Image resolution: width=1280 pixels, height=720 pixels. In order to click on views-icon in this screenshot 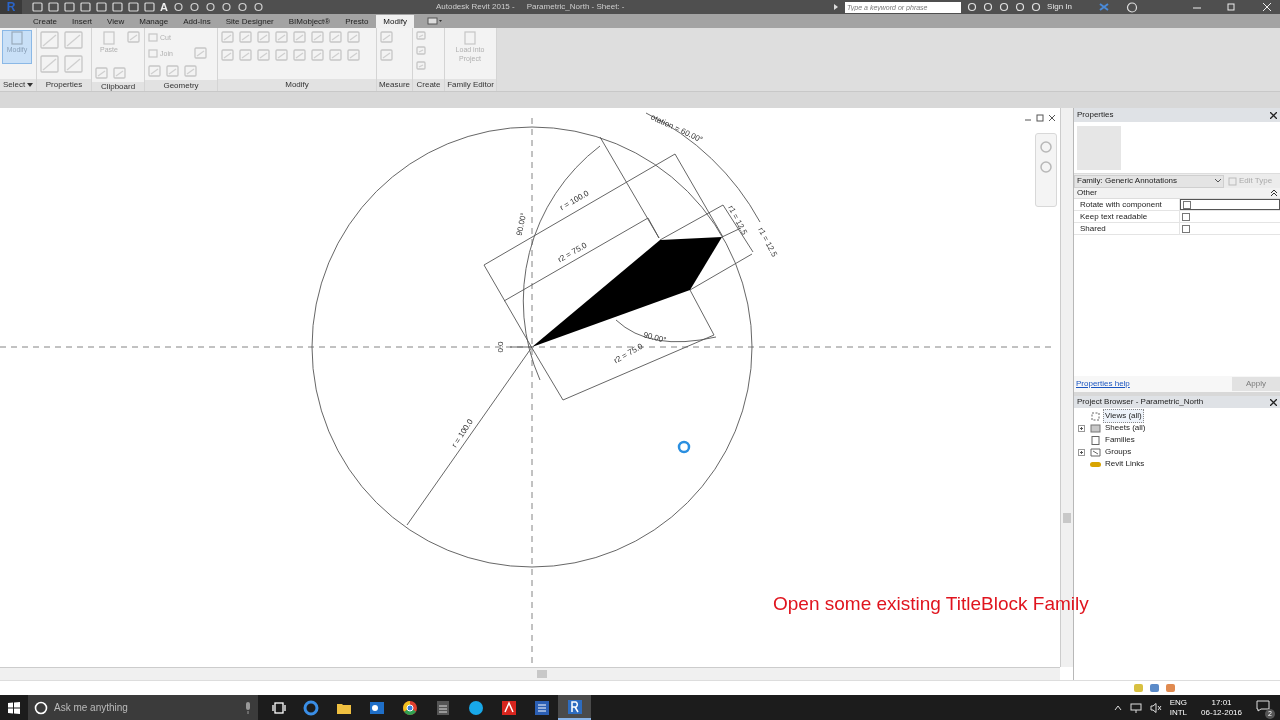, I will do `click(1095, 416)`.